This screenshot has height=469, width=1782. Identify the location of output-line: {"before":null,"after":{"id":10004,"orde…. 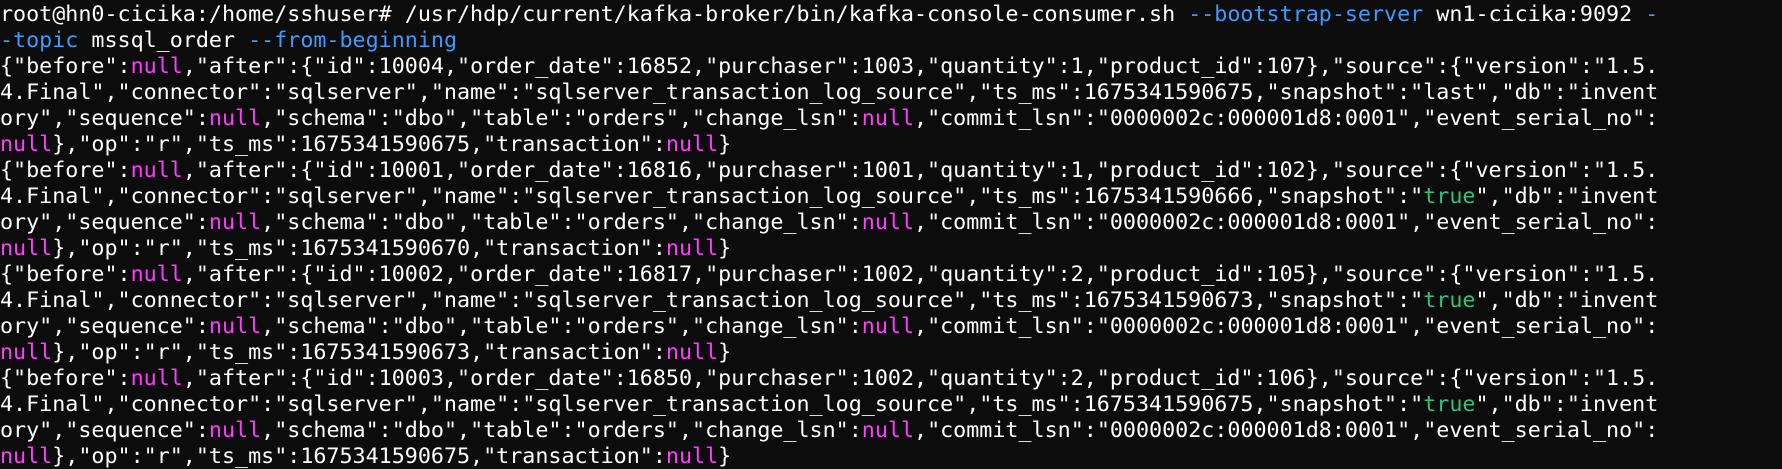
(891, 67).